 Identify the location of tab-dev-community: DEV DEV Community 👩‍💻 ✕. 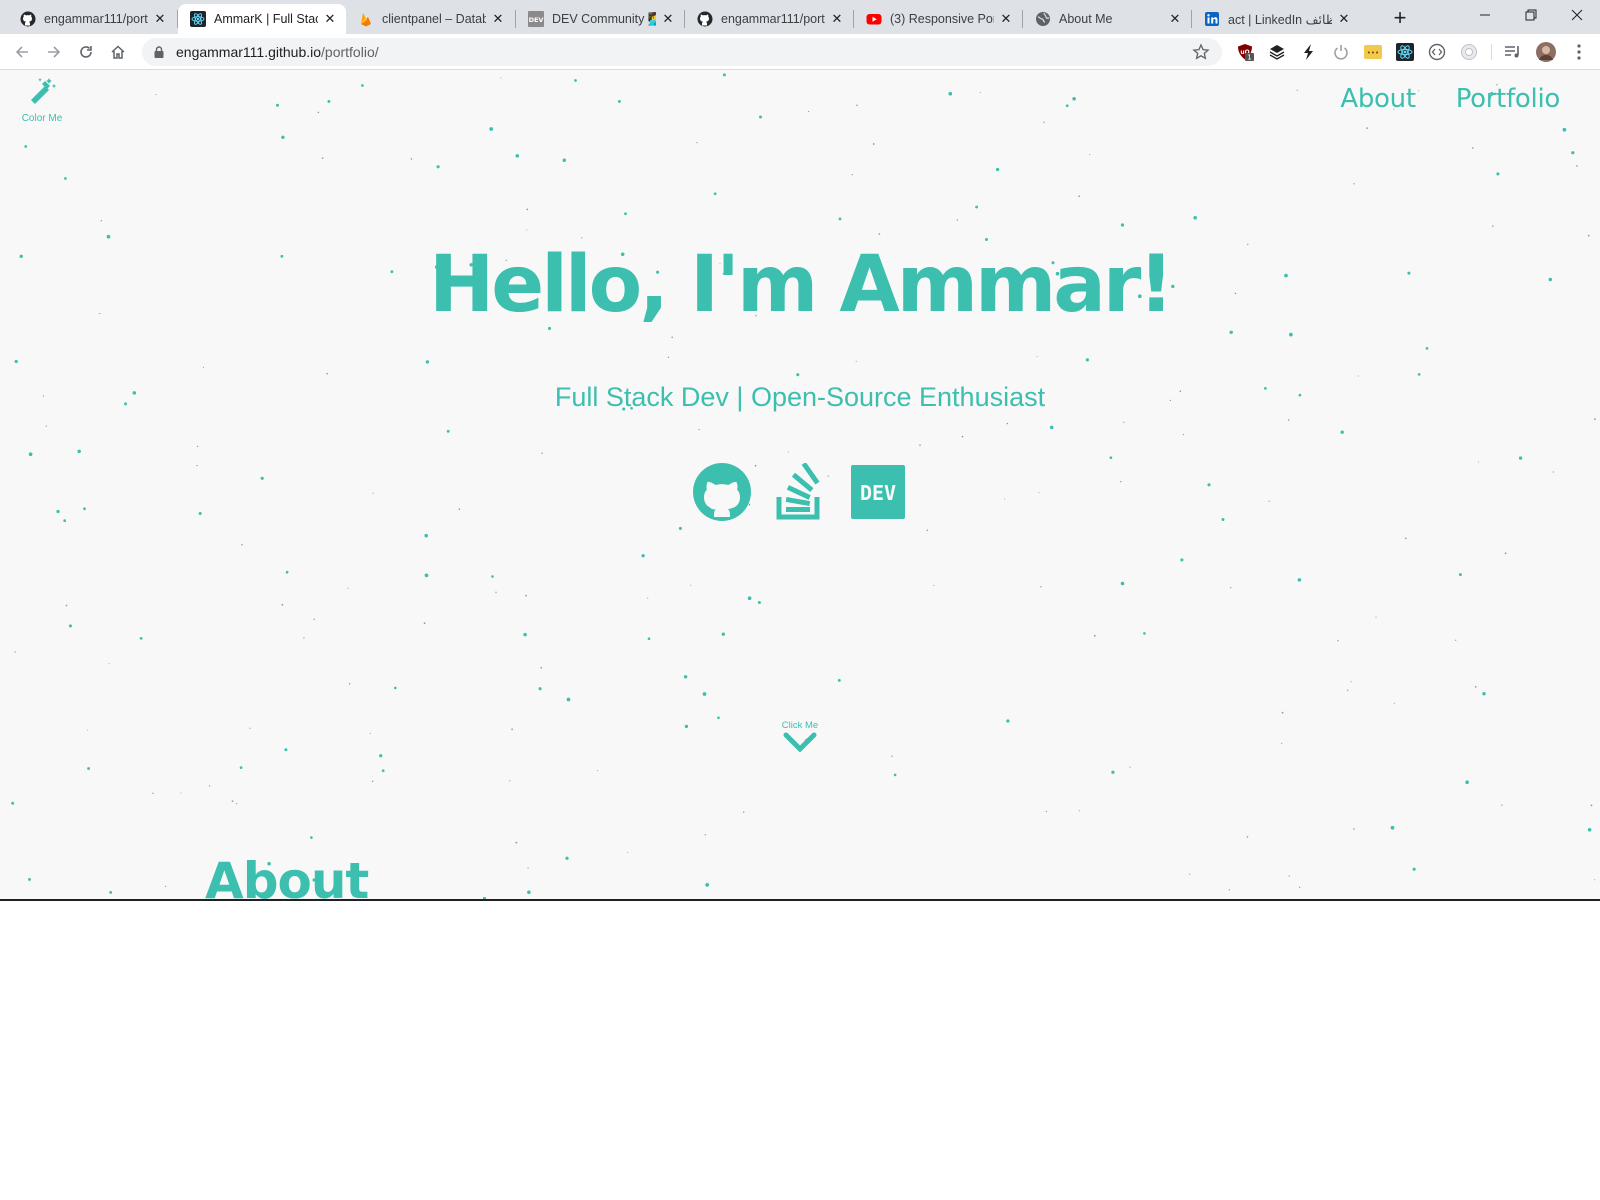
(600, 19).